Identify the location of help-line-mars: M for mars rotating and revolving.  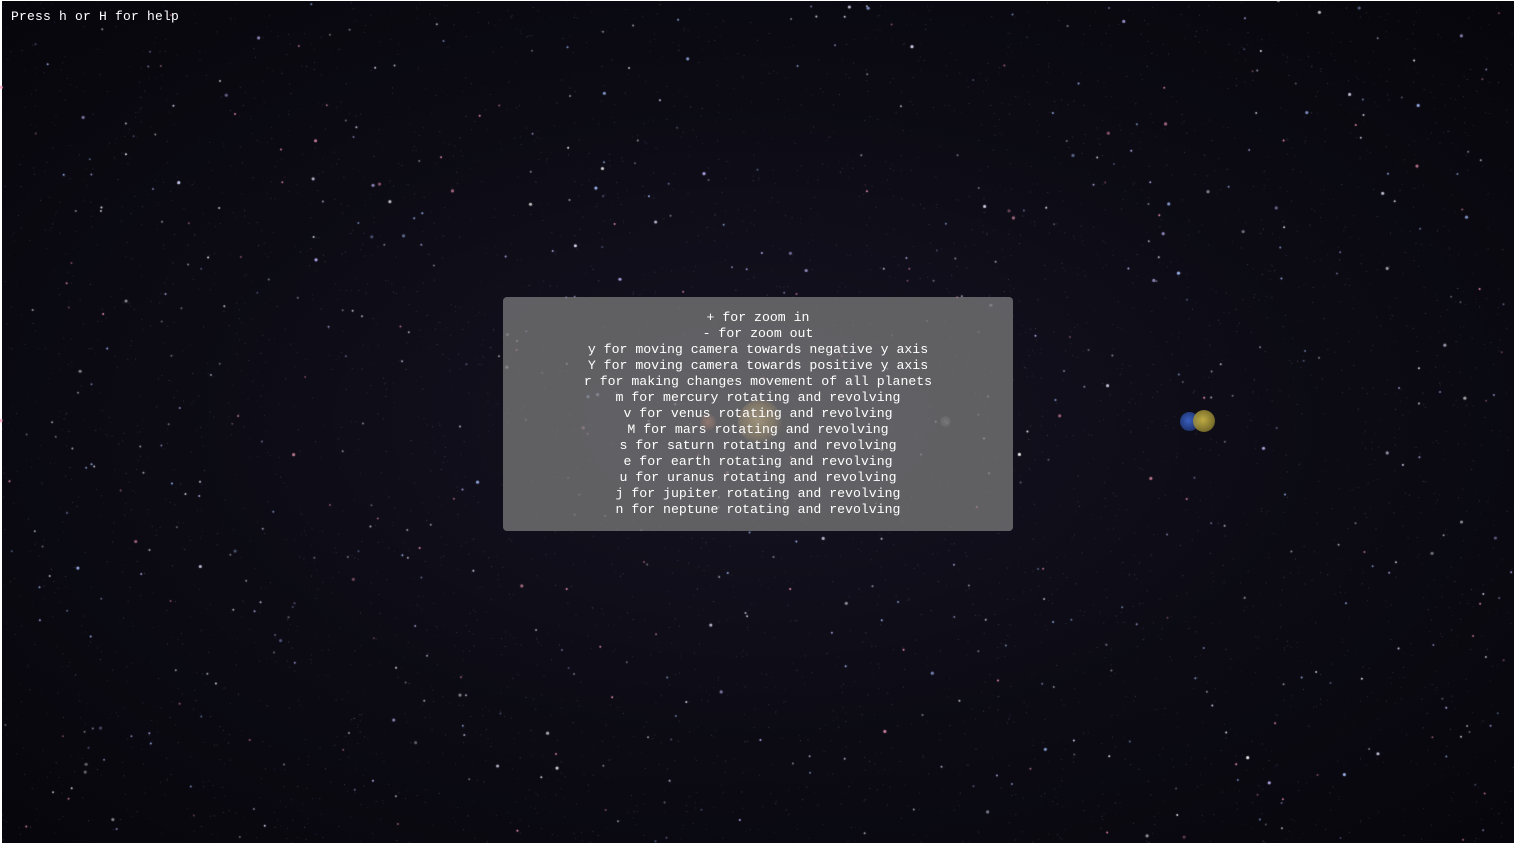
(758, 429).